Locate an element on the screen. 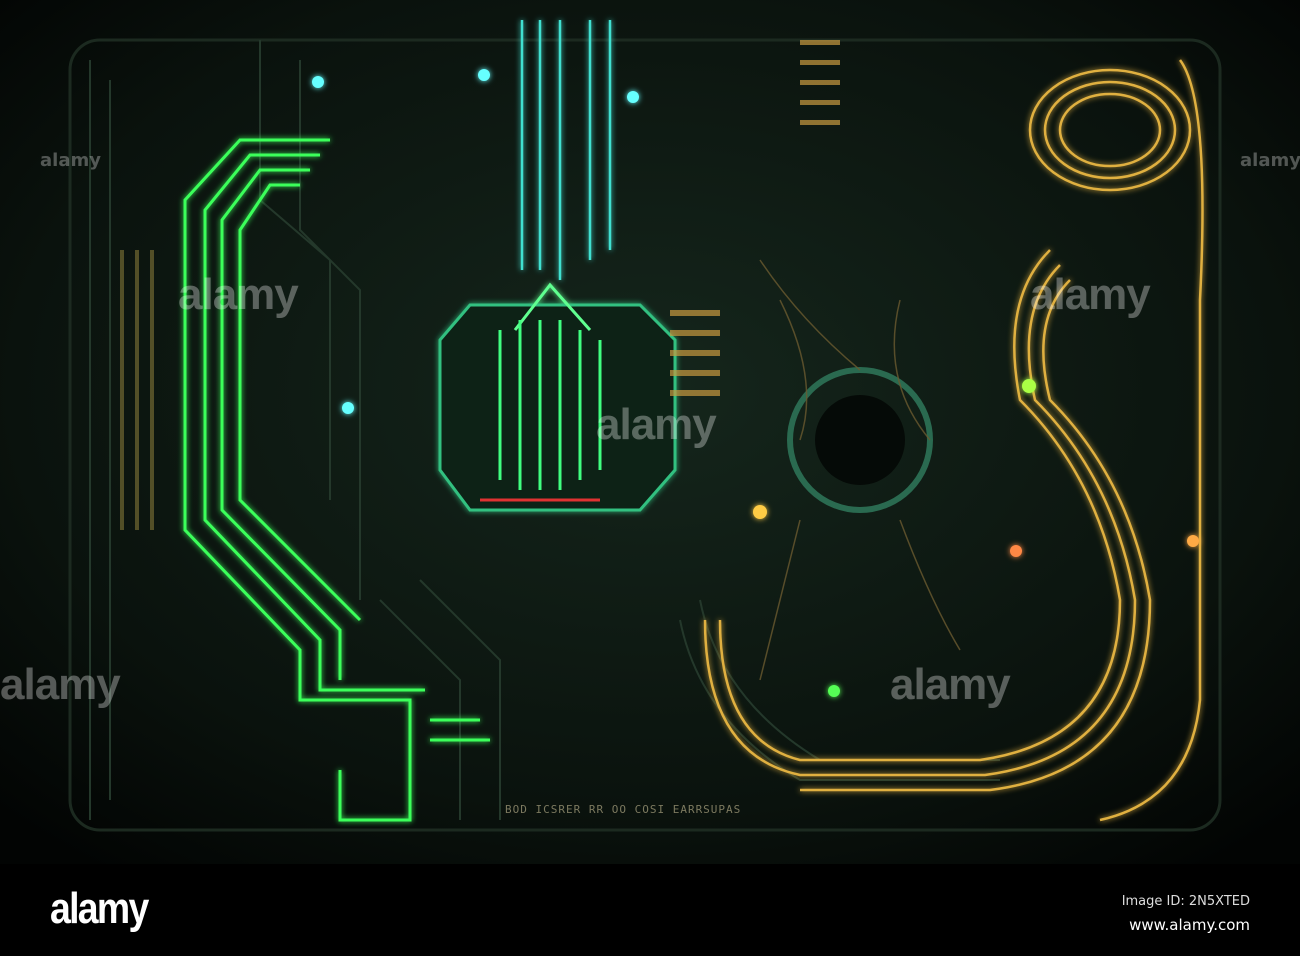 Image resolution: width=1300 pixels, height=956 pixels. board-label: BOD ICSRER RR OO COSI EARRSUPAS is located at coordinates (623, 809).